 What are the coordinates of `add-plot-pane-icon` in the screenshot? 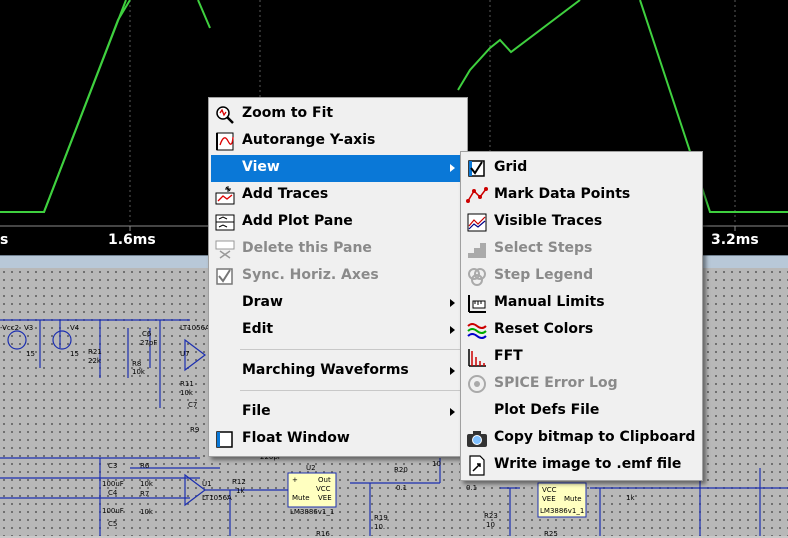 It's located at (225, 222).